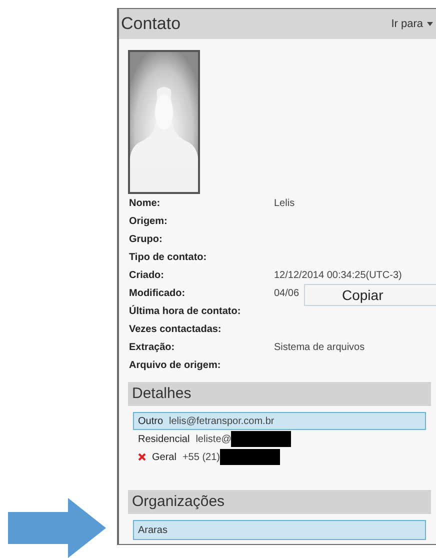  What do you see at coordinates (145, 203) in the screenshot?
I see `field-label: Nome:` at bounding box center [145, 203].